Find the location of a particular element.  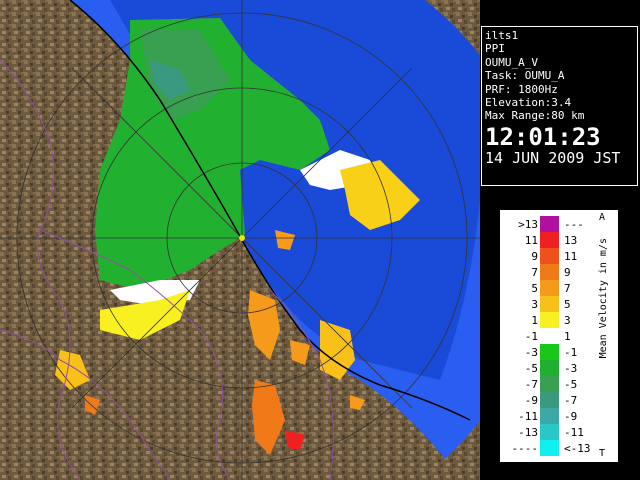

legend-label-right: 7 is located at coordinates (567, 288).